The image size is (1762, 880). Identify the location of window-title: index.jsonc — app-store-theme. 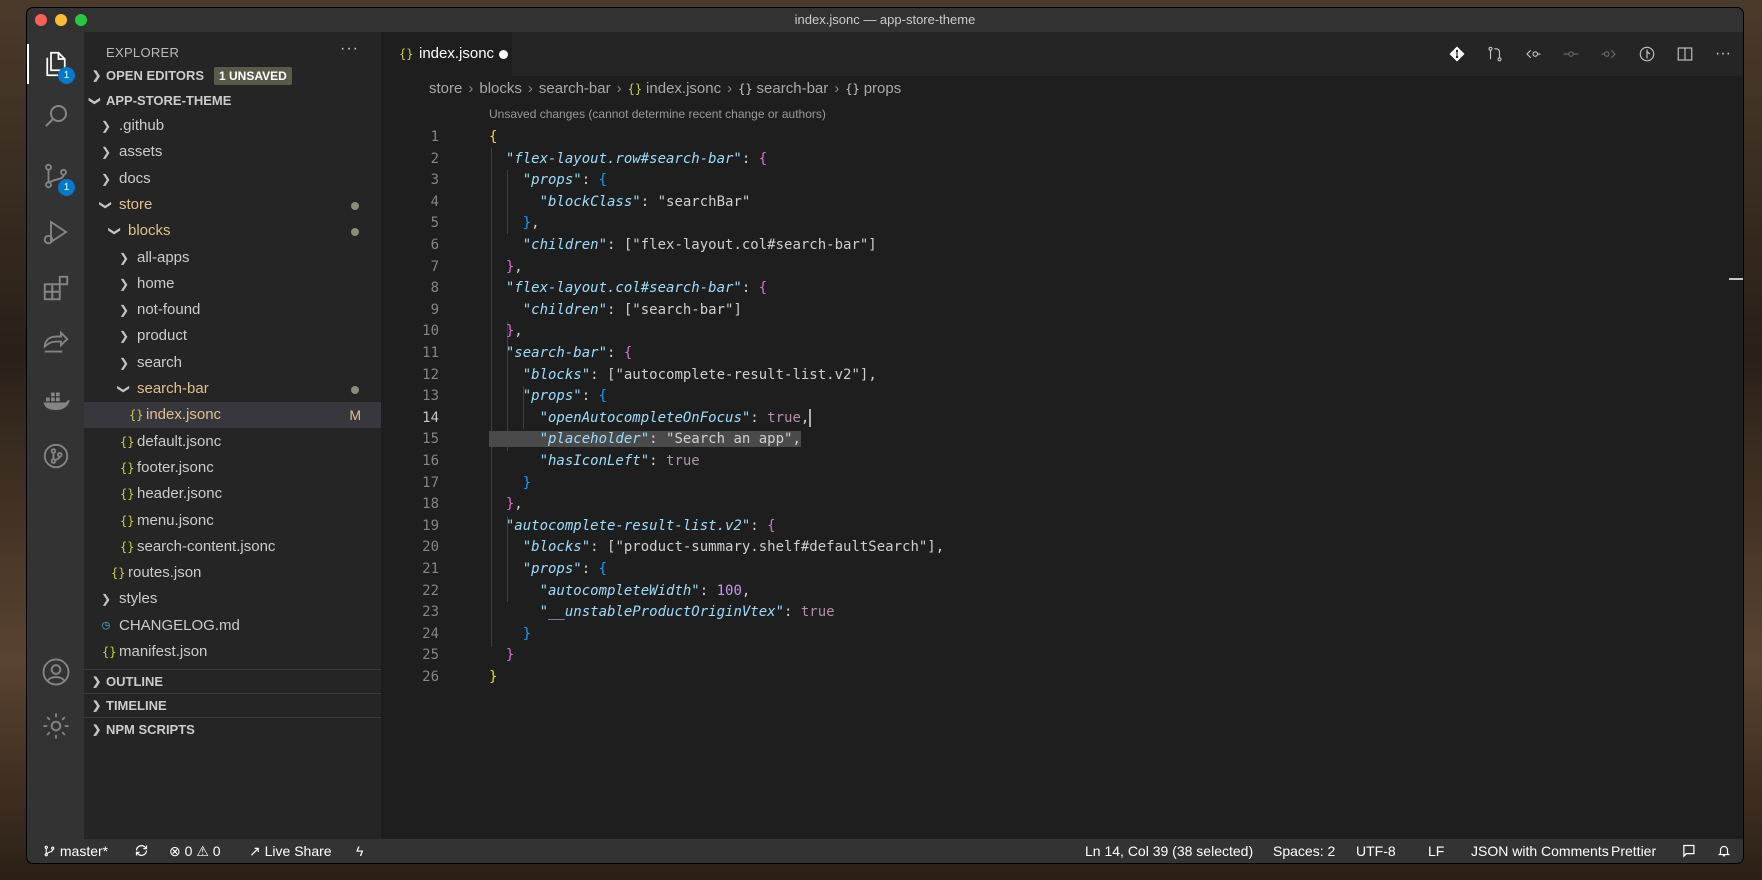
(885, 19).